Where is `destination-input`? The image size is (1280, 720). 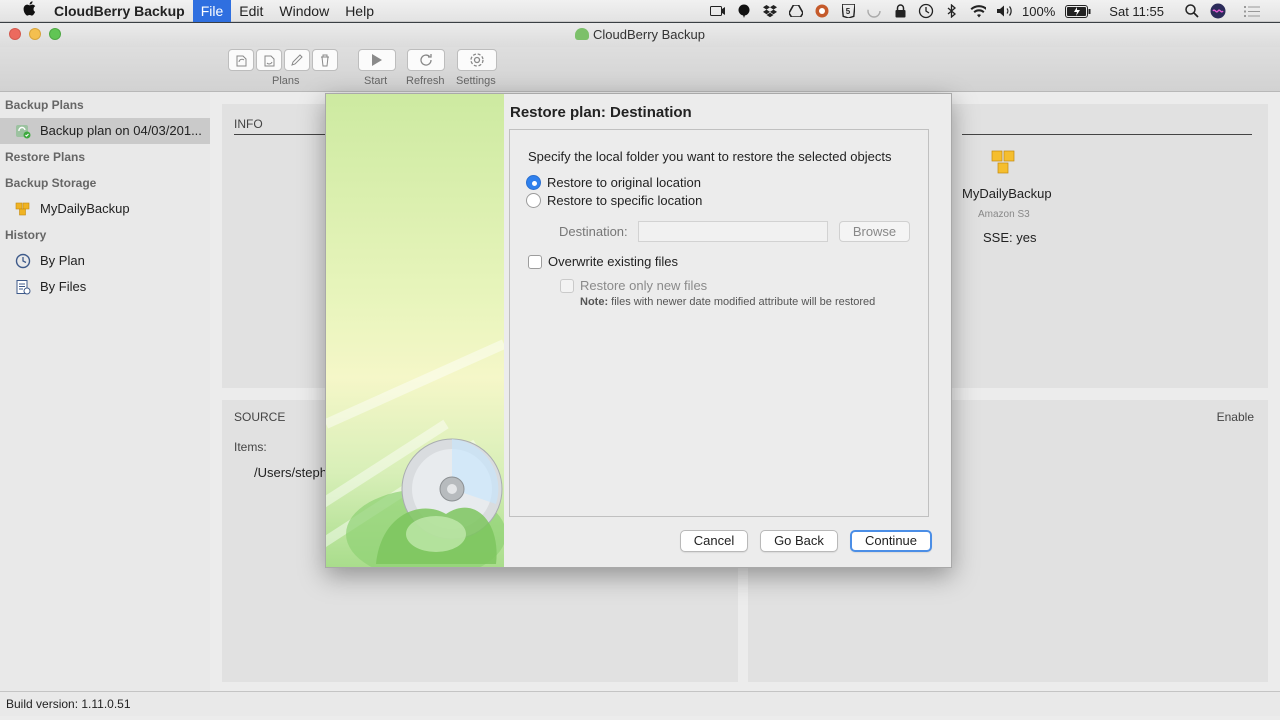
destination-input is located at coordinates (733, 231).